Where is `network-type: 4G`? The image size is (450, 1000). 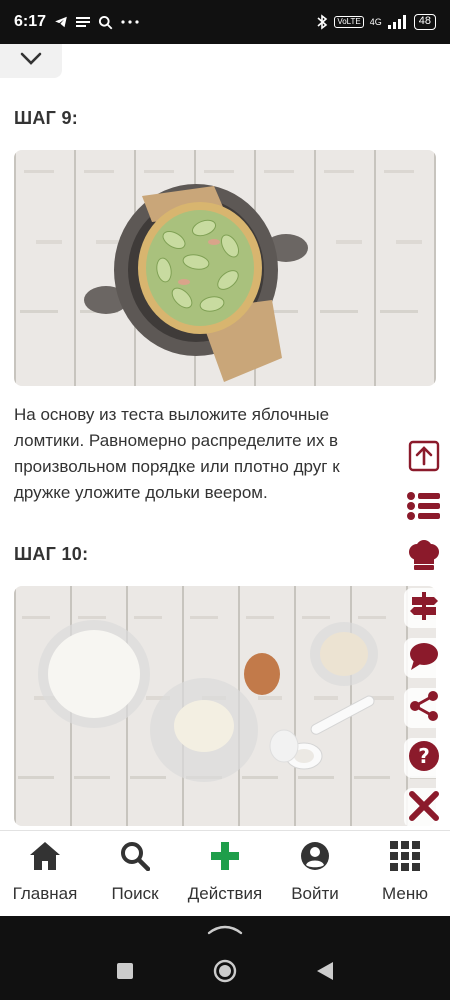 network-type: 4G is located at coordinates (375, 22).